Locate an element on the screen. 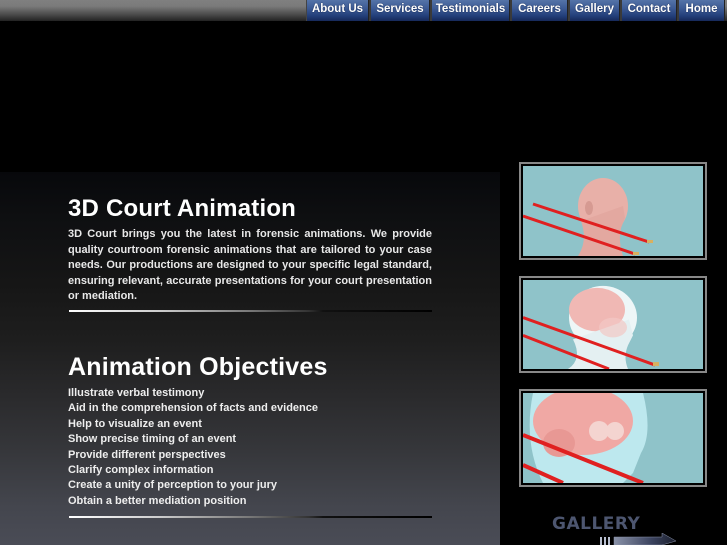  gallery-link: GALLERY is located at coordinates (617, 529).